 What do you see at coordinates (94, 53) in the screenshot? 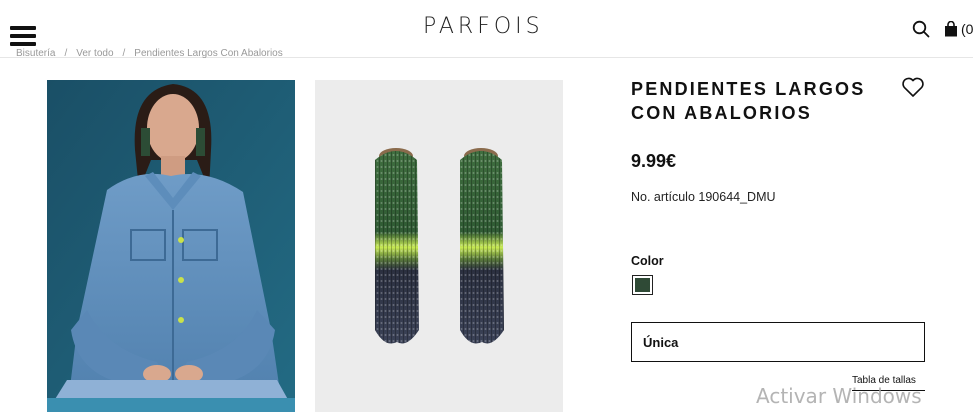
I see `breadcrumb-item: Ver todo` at bounding box center [94, 53].